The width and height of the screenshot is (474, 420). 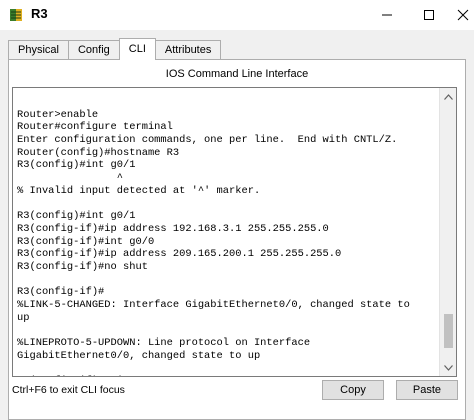 I want to click on maximize-icon, so click(x=429, y=15).